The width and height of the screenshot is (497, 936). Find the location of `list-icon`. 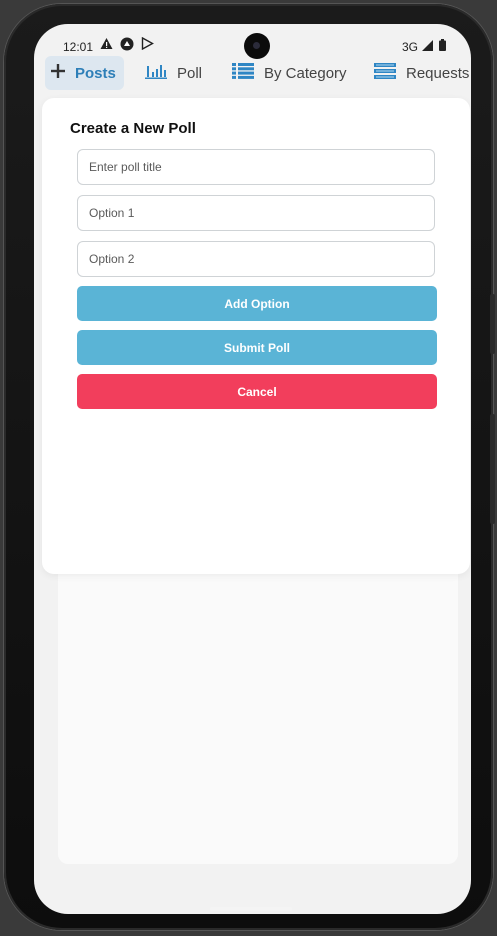

list-icon is located at coordinates (248, 73).